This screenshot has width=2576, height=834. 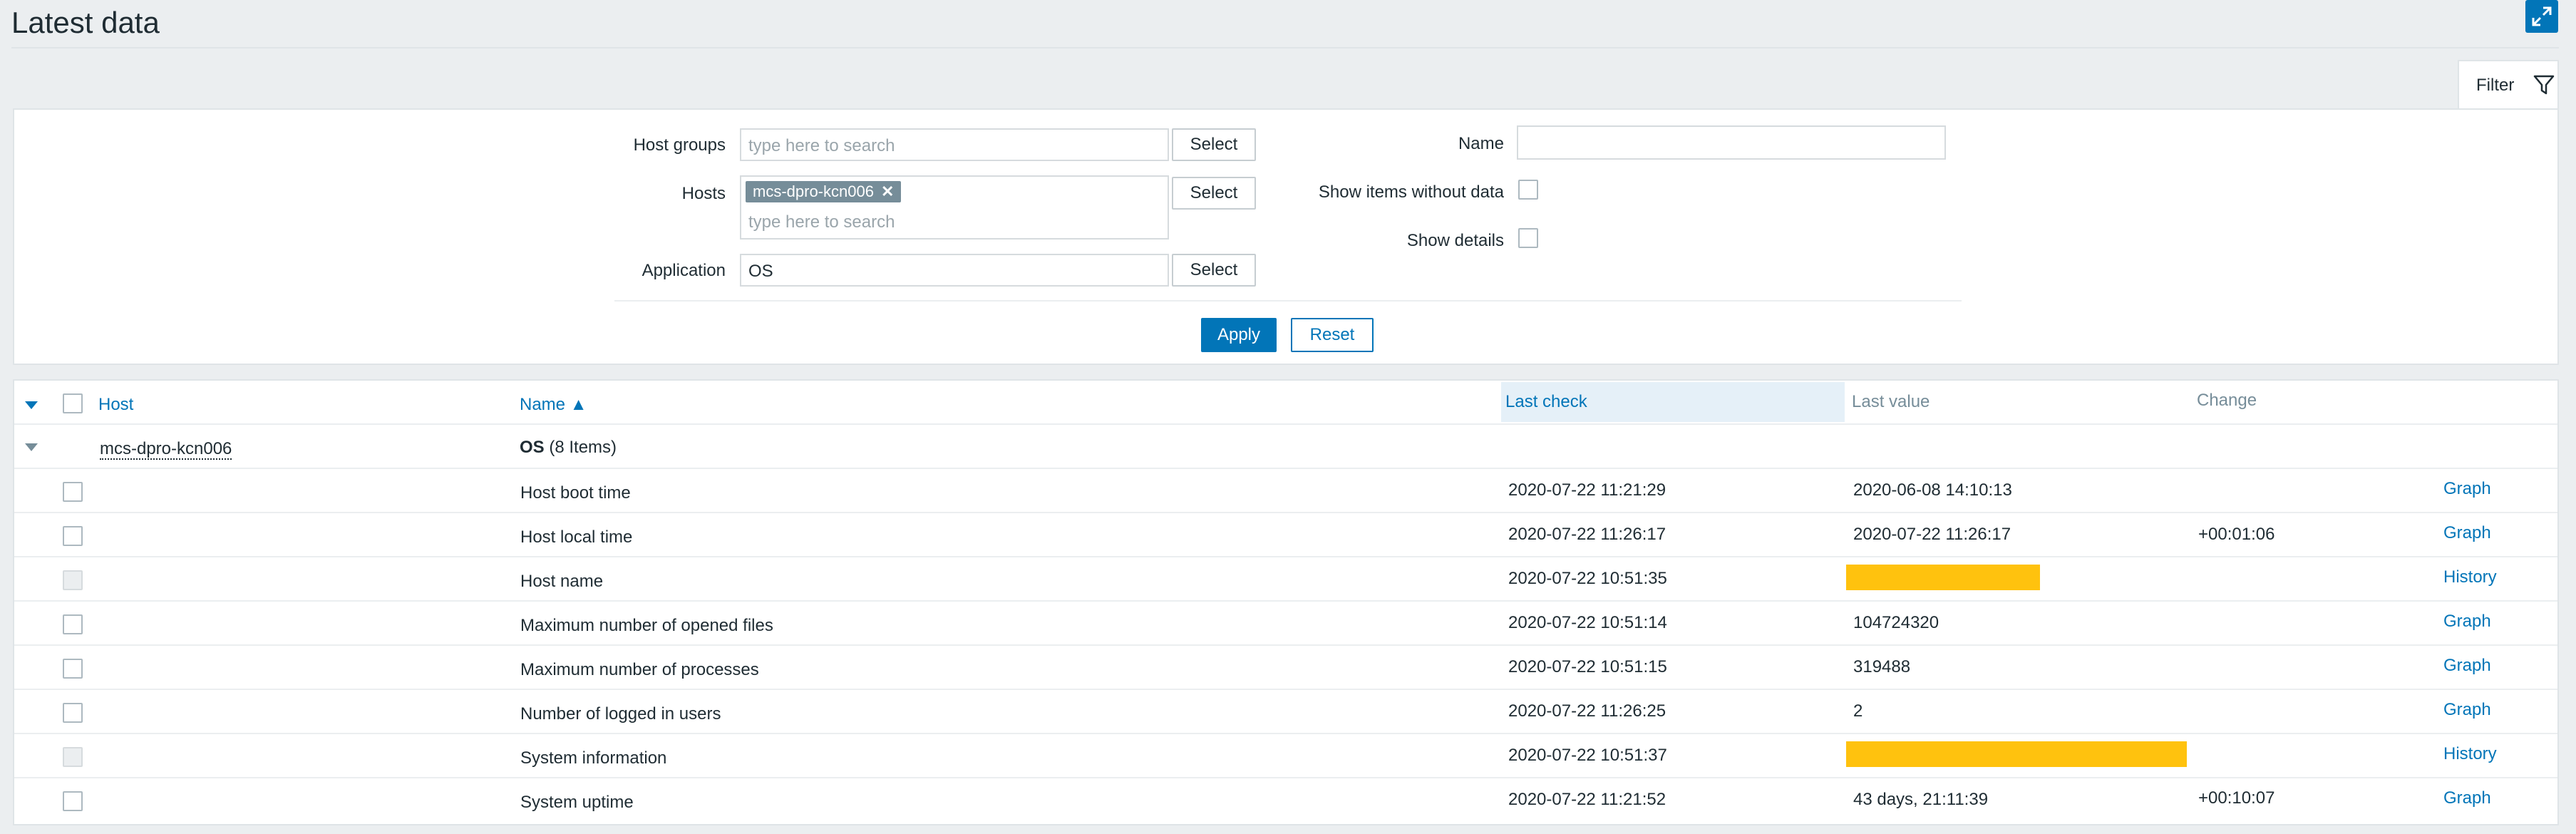 What do you see at coordinates (593, 758) in the screenshot?
I see `item-name: System information` at bounding box center [593, 758].